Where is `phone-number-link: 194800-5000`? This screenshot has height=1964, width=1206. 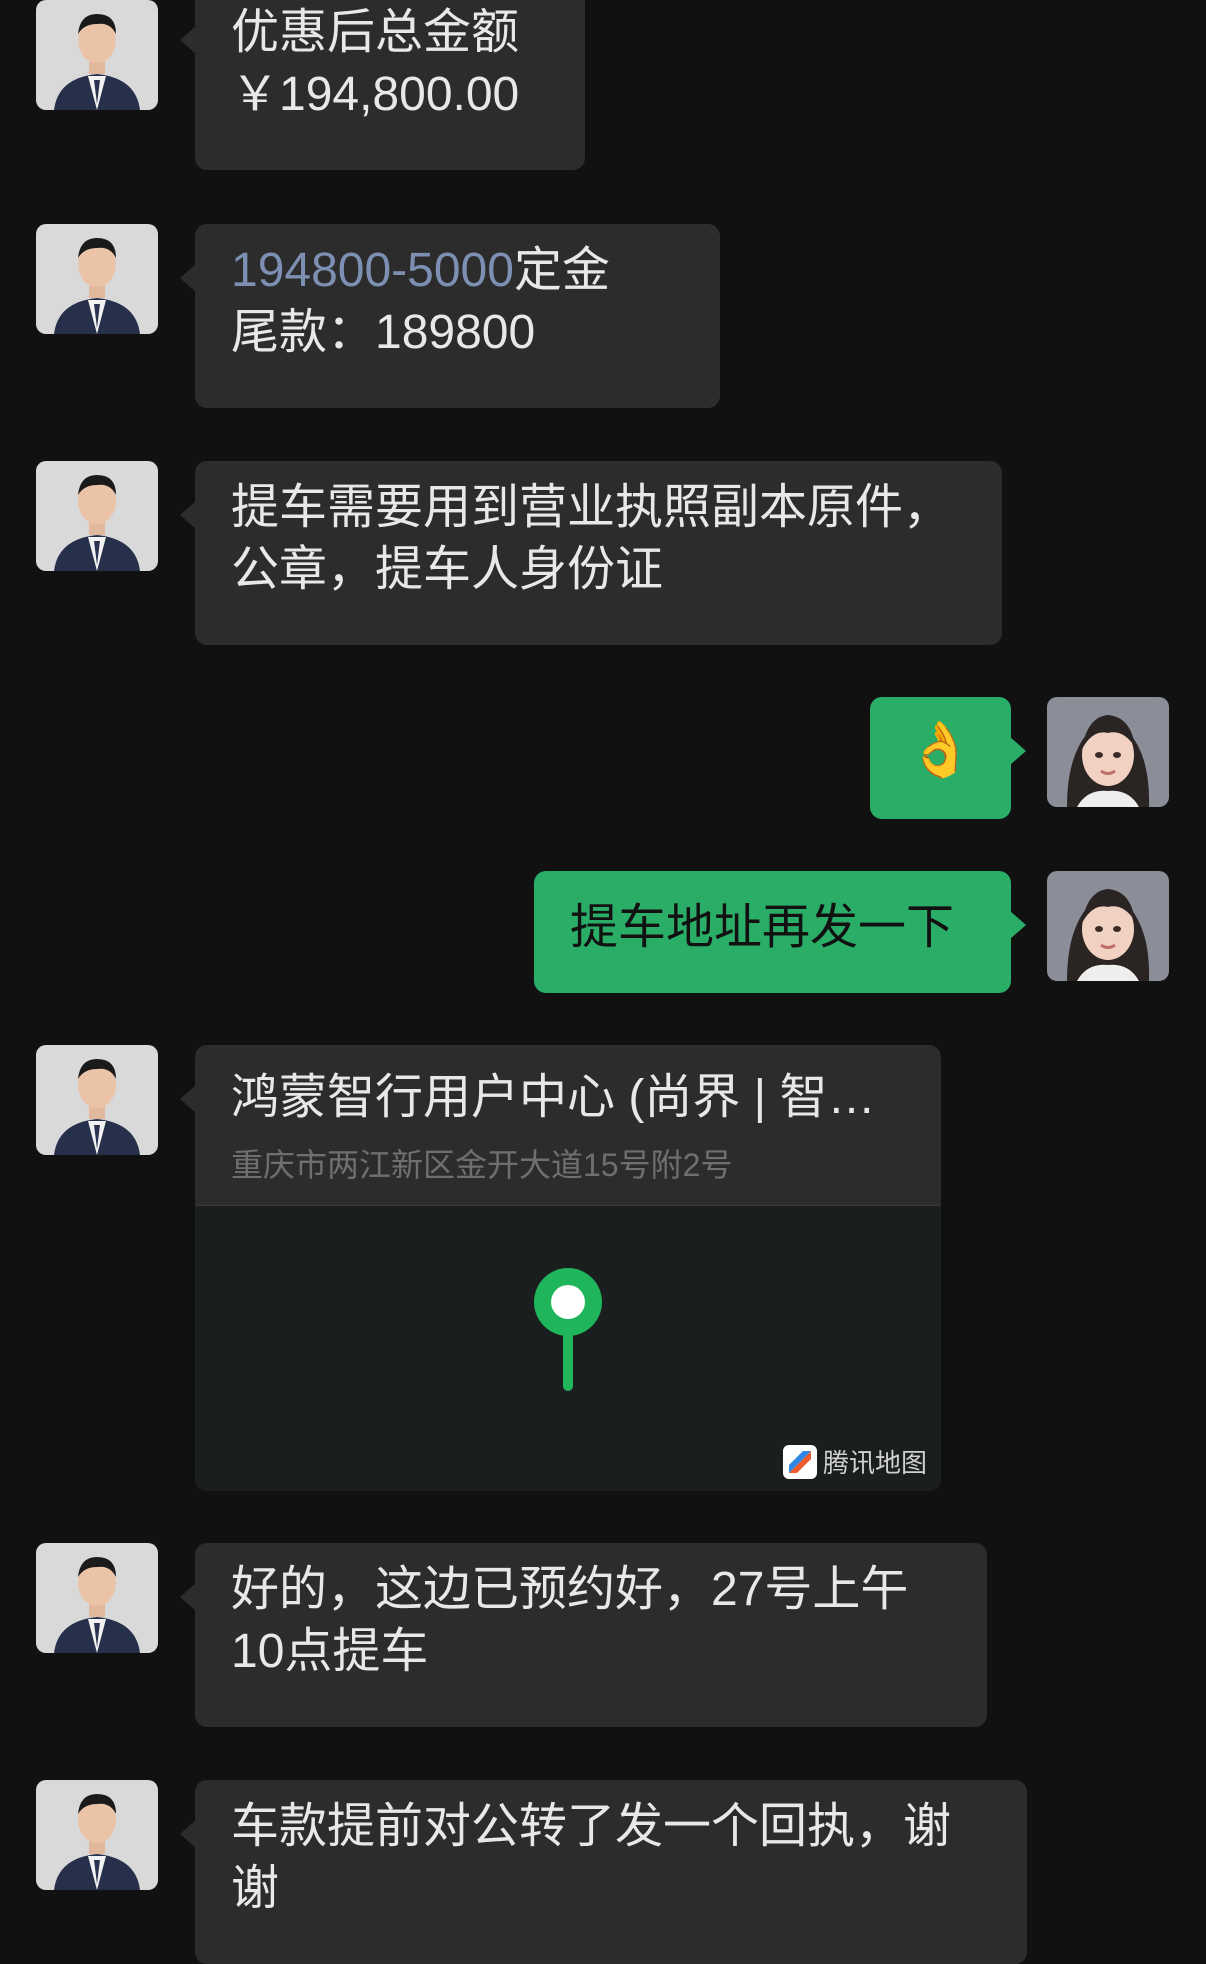
phone-number-link: 194800-5000 is located at coordinates (372, 270).